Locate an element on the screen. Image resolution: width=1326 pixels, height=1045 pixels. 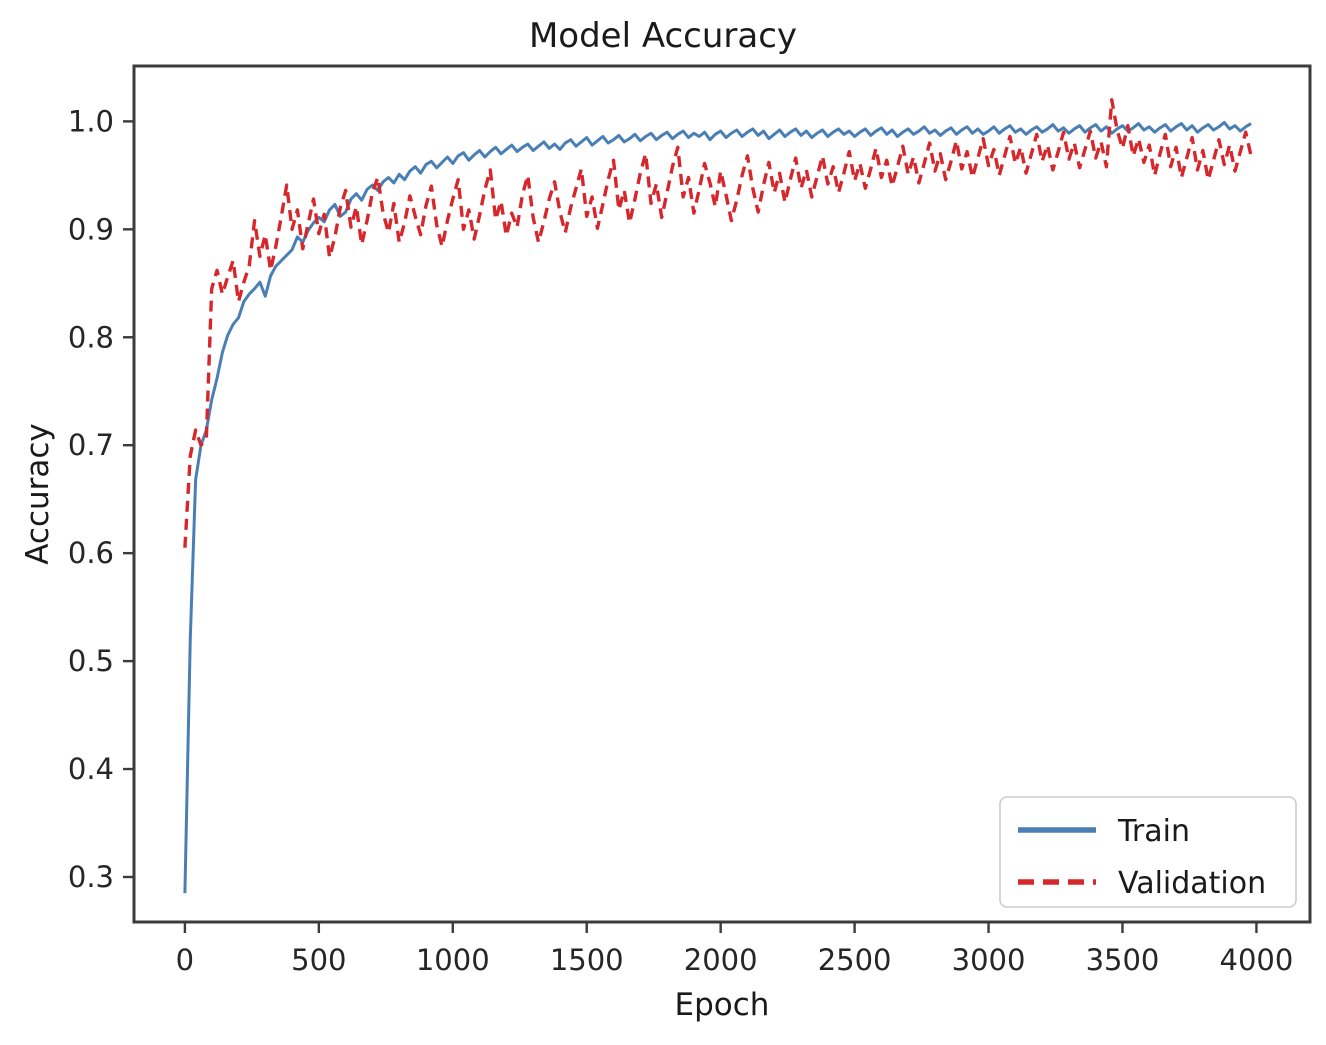
x-tick-label: 2000 is located at coordinates (721, 960).